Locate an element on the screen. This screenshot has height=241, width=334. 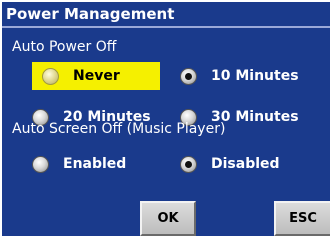
ok-button: OK is located at coordinates (168, 218).